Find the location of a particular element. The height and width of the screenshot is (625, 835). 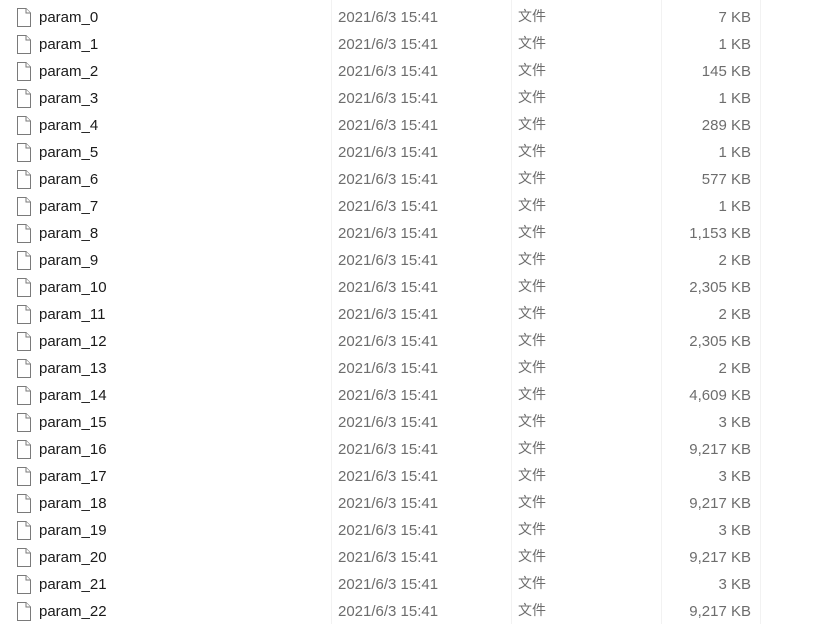

file-name: param_18 is located at coordinates (73, 503).